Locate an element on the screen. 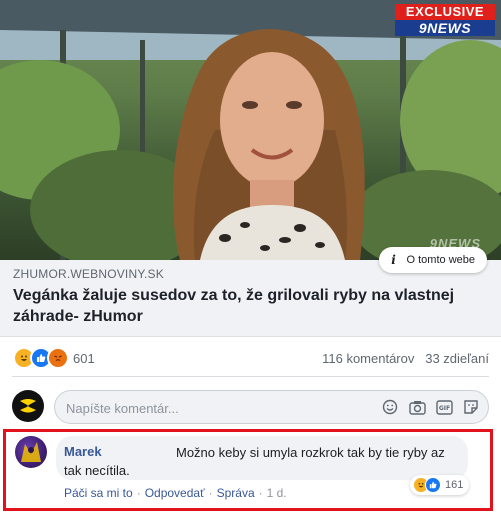 The height and width of the screenshot is (516, 501). engagement-counts: 116 komentárov 33 zdieľaní is located at coordinates (405, 358).